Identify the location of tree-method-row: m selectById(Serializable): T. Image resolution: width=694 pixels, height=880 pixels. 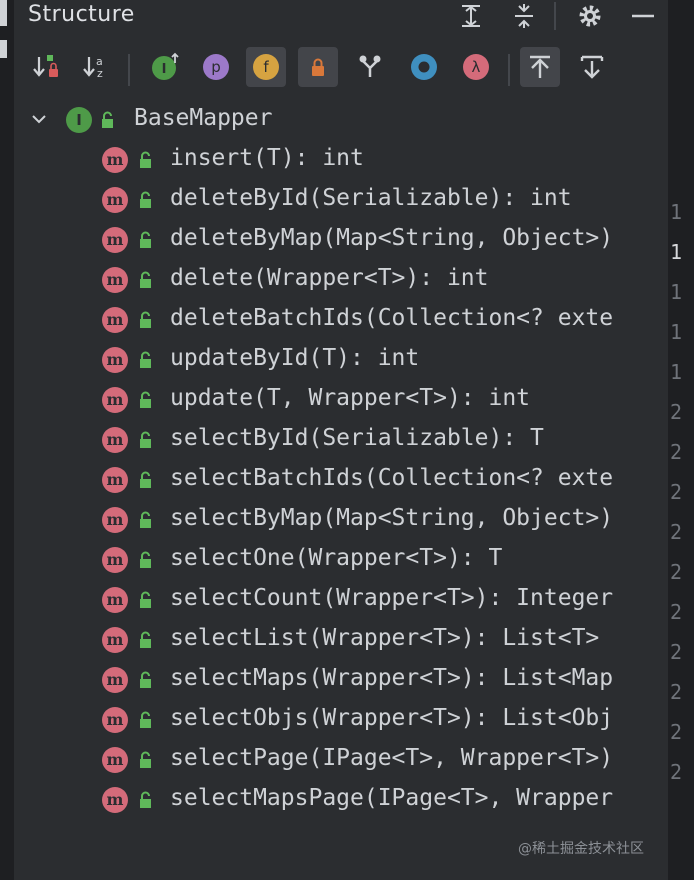
(341, 440).